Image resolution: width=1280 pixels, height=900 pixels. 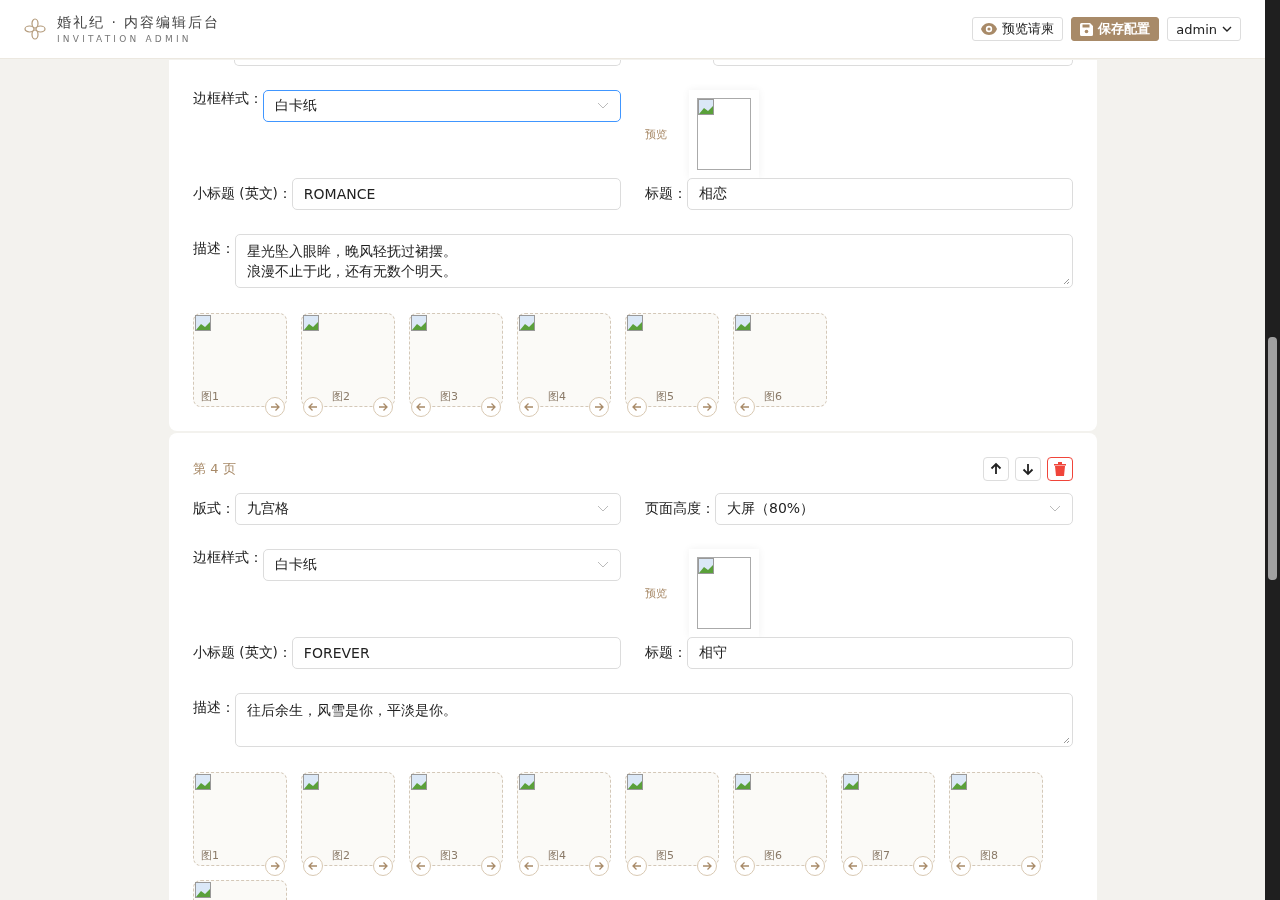 What do you see at coordinates (665, 396) in the screenshot?
I see `image-label: 图5` at bounding box center [665, 396].